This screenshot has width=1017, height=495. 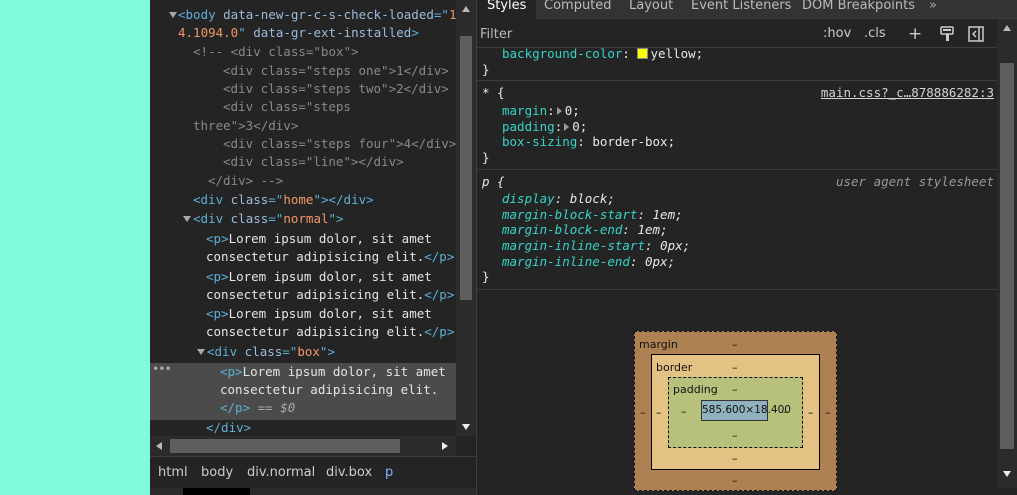 What do you see at coordinates (303, 181) in the screenshot?
I see `dom-comment-line: </div> -->` at bounding box center [303, 181].